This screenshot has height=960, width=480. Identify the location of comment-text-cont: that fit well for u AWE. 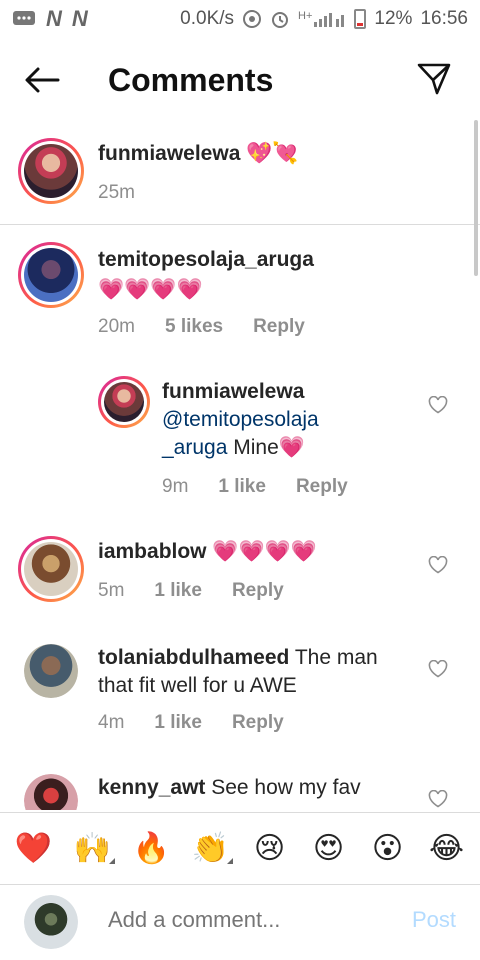
(197, 685).